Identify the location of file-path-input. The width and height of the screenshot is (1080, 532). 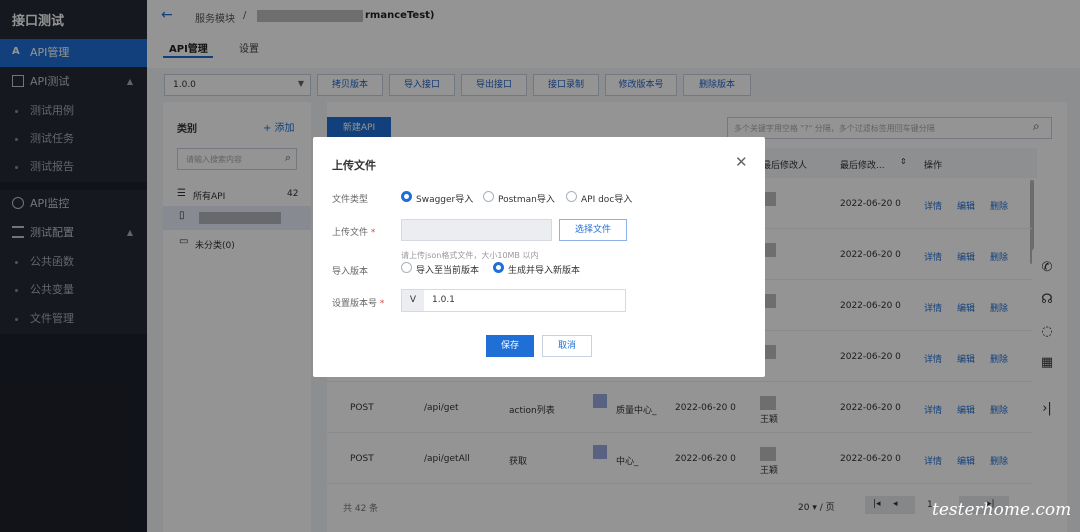
(476, 230).